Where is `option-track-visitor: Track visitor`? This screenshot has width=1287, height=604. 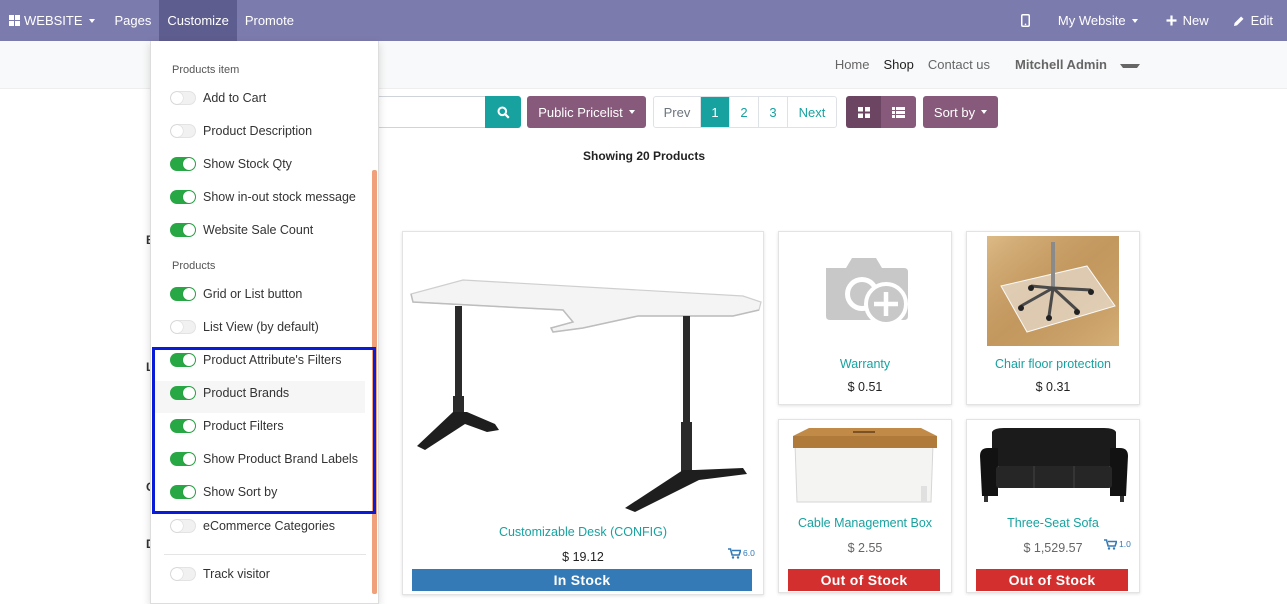 option-track-visitor: Track visitor is located at coordinates (220, 574).